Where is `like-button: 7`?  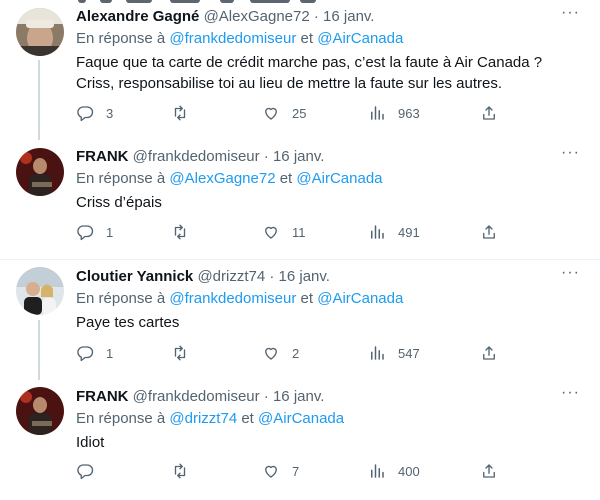
like-button: 7 is located at coordinates (280, 471).